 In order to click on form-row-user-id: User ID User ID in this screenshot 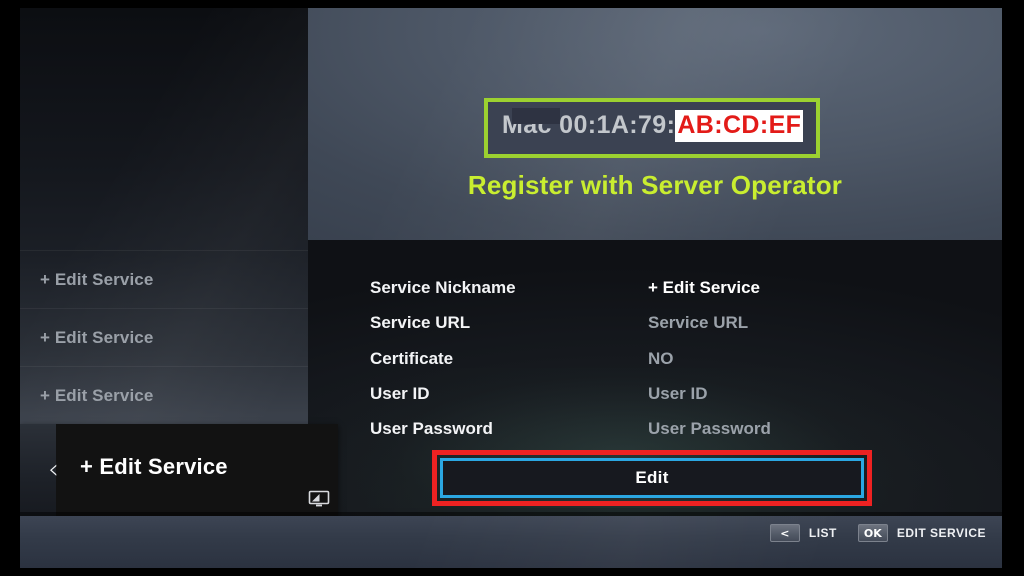, I will do `click(670, 397)`.